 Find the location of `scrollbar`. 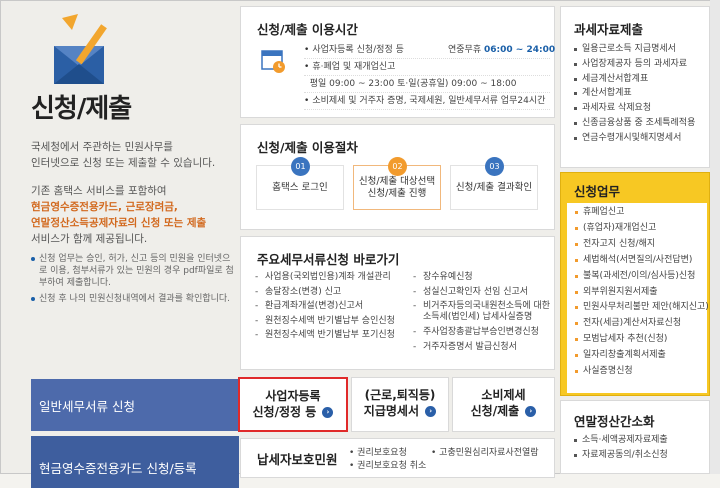

scrollbar is located at coordinates (715, 237).